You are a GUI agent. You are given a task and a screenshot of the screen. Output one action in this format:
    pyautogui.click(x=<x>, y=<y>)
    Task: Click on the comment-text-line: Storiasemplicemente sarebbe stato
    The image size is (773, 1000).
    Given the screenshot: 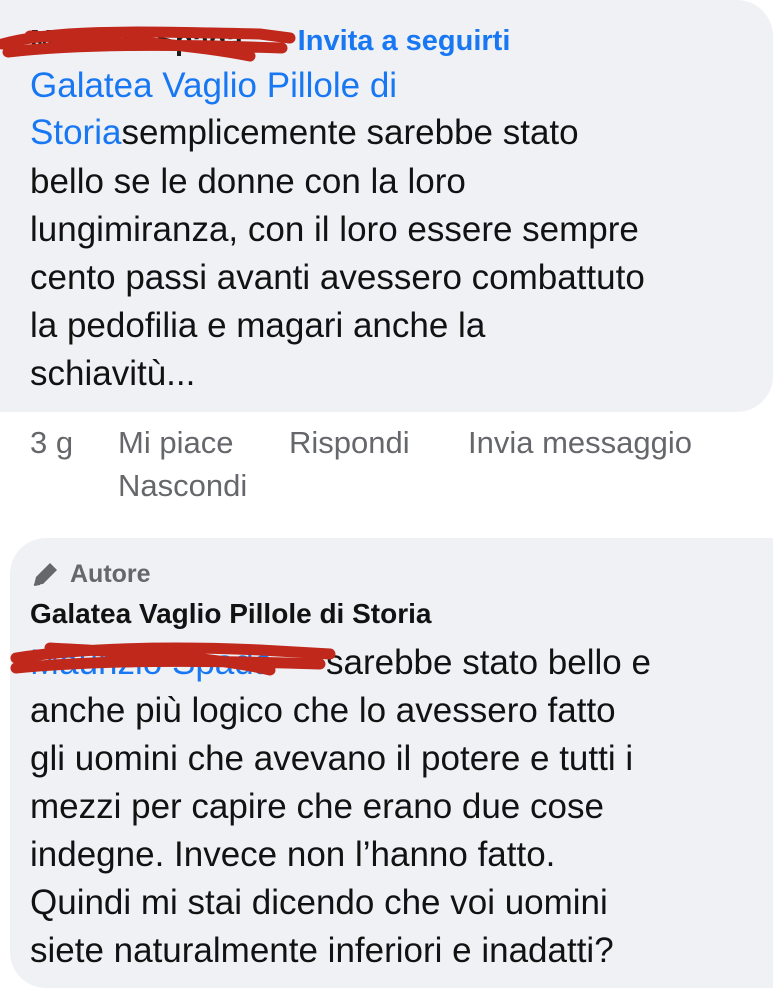 What is the action you would take?
    pyautogui.click(x=304, y=133)
    